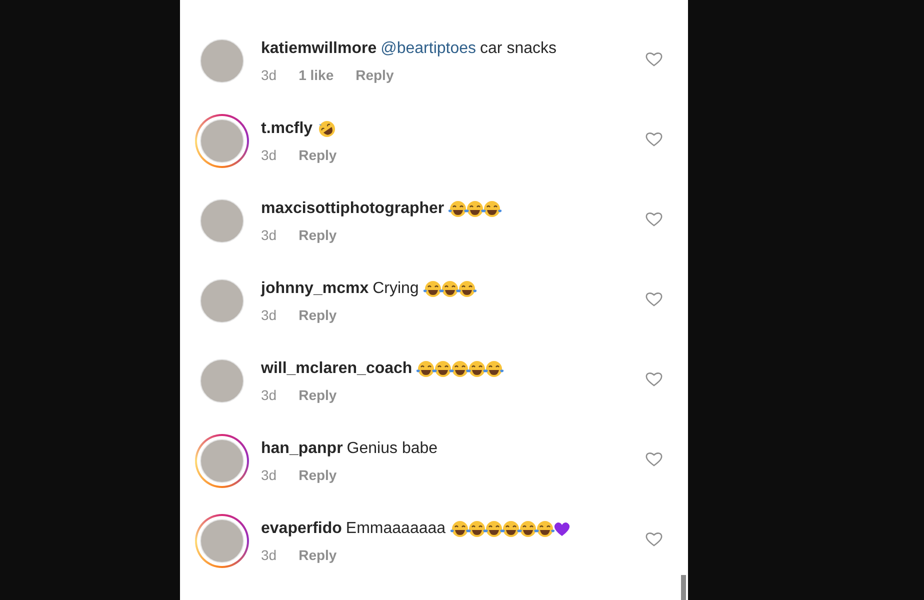  What do you see at coordinates (352, 209) in the screenshot?
I see `comment-username: maxcisottiphotographer` at bounding box center [352, 209].